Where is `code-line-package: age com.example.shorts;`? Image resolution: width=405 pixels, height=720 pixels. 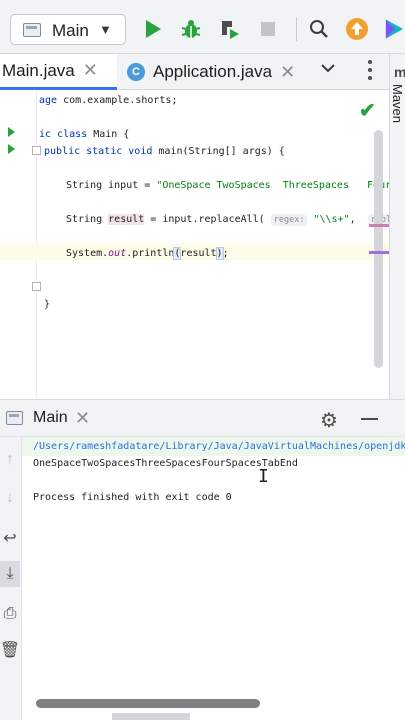
code-line-package: age com.example.shorts; is located at coordinates (108, 100).